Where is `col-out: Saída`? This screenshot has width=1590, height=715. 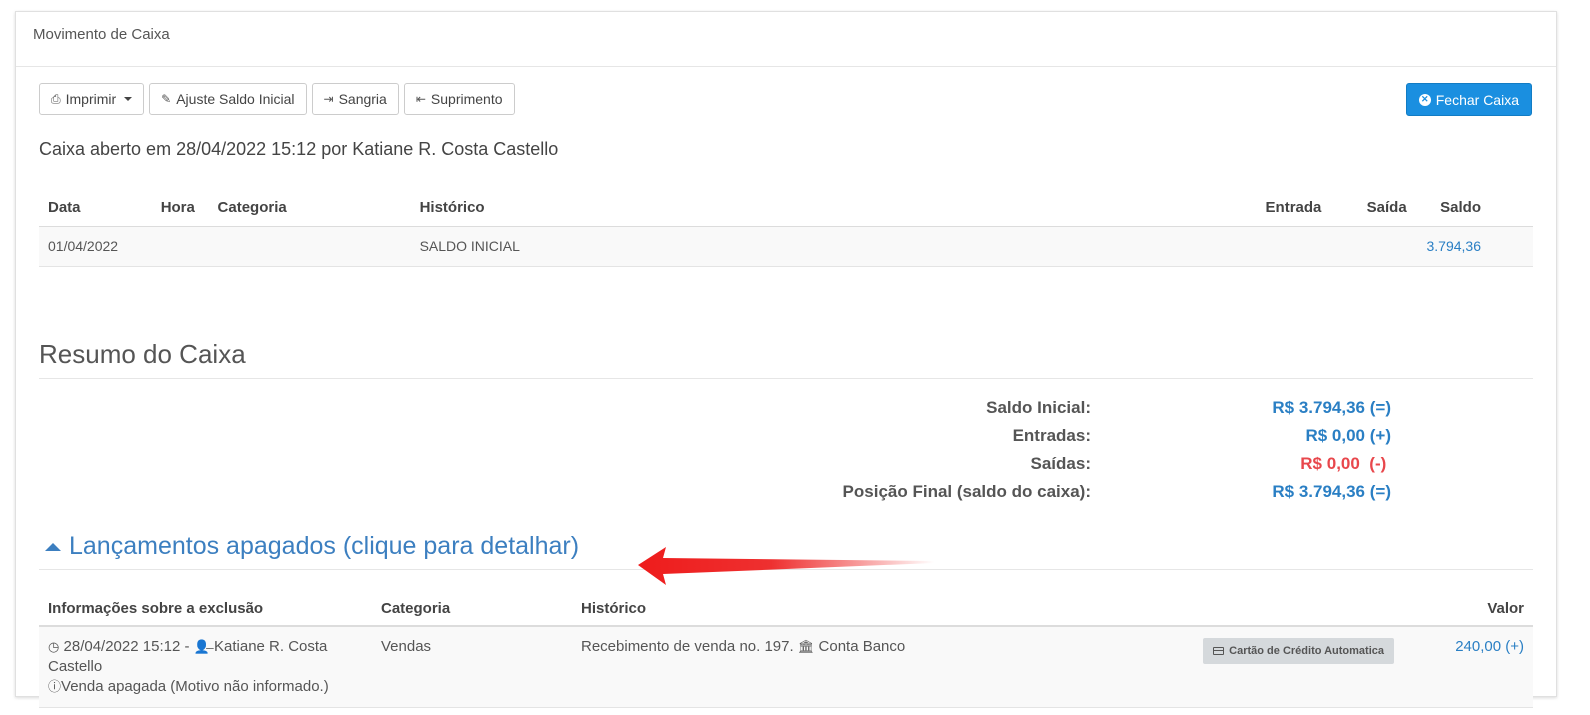
col-out: Saída is located at coordinates (1373, 208).